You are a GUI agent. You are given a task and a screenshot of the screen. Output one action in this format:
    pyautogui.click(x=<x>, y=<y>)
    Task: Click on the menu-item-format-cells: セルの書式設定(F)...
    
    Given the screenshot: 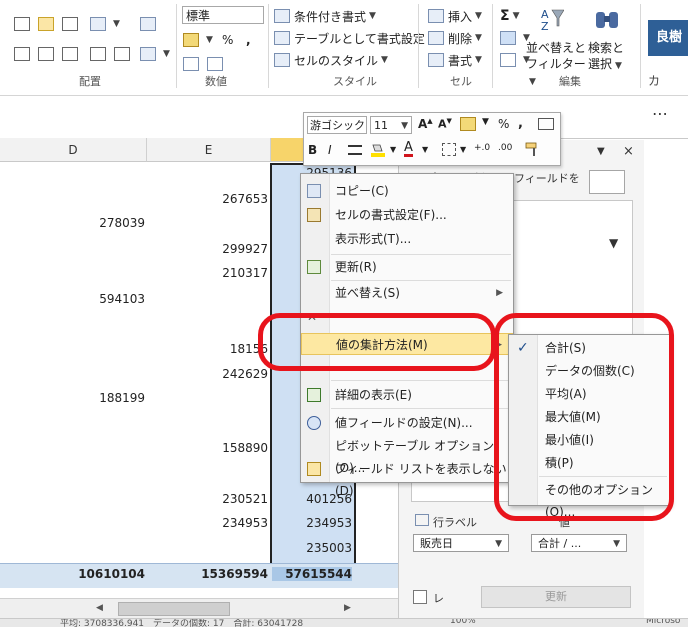 What is the action you would take?
    pyautogui.click(x=407, y=215)
    